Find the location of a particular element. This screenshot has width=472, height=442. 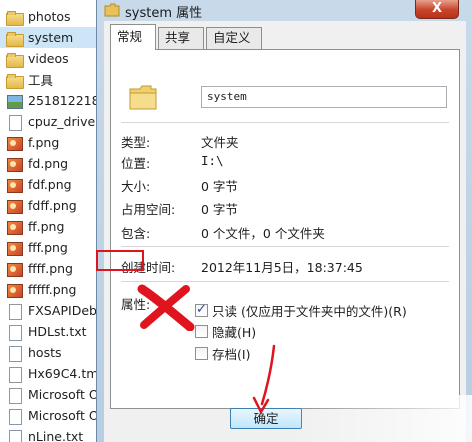

type-value: 文件夹 is located at coordinates (220, 142).